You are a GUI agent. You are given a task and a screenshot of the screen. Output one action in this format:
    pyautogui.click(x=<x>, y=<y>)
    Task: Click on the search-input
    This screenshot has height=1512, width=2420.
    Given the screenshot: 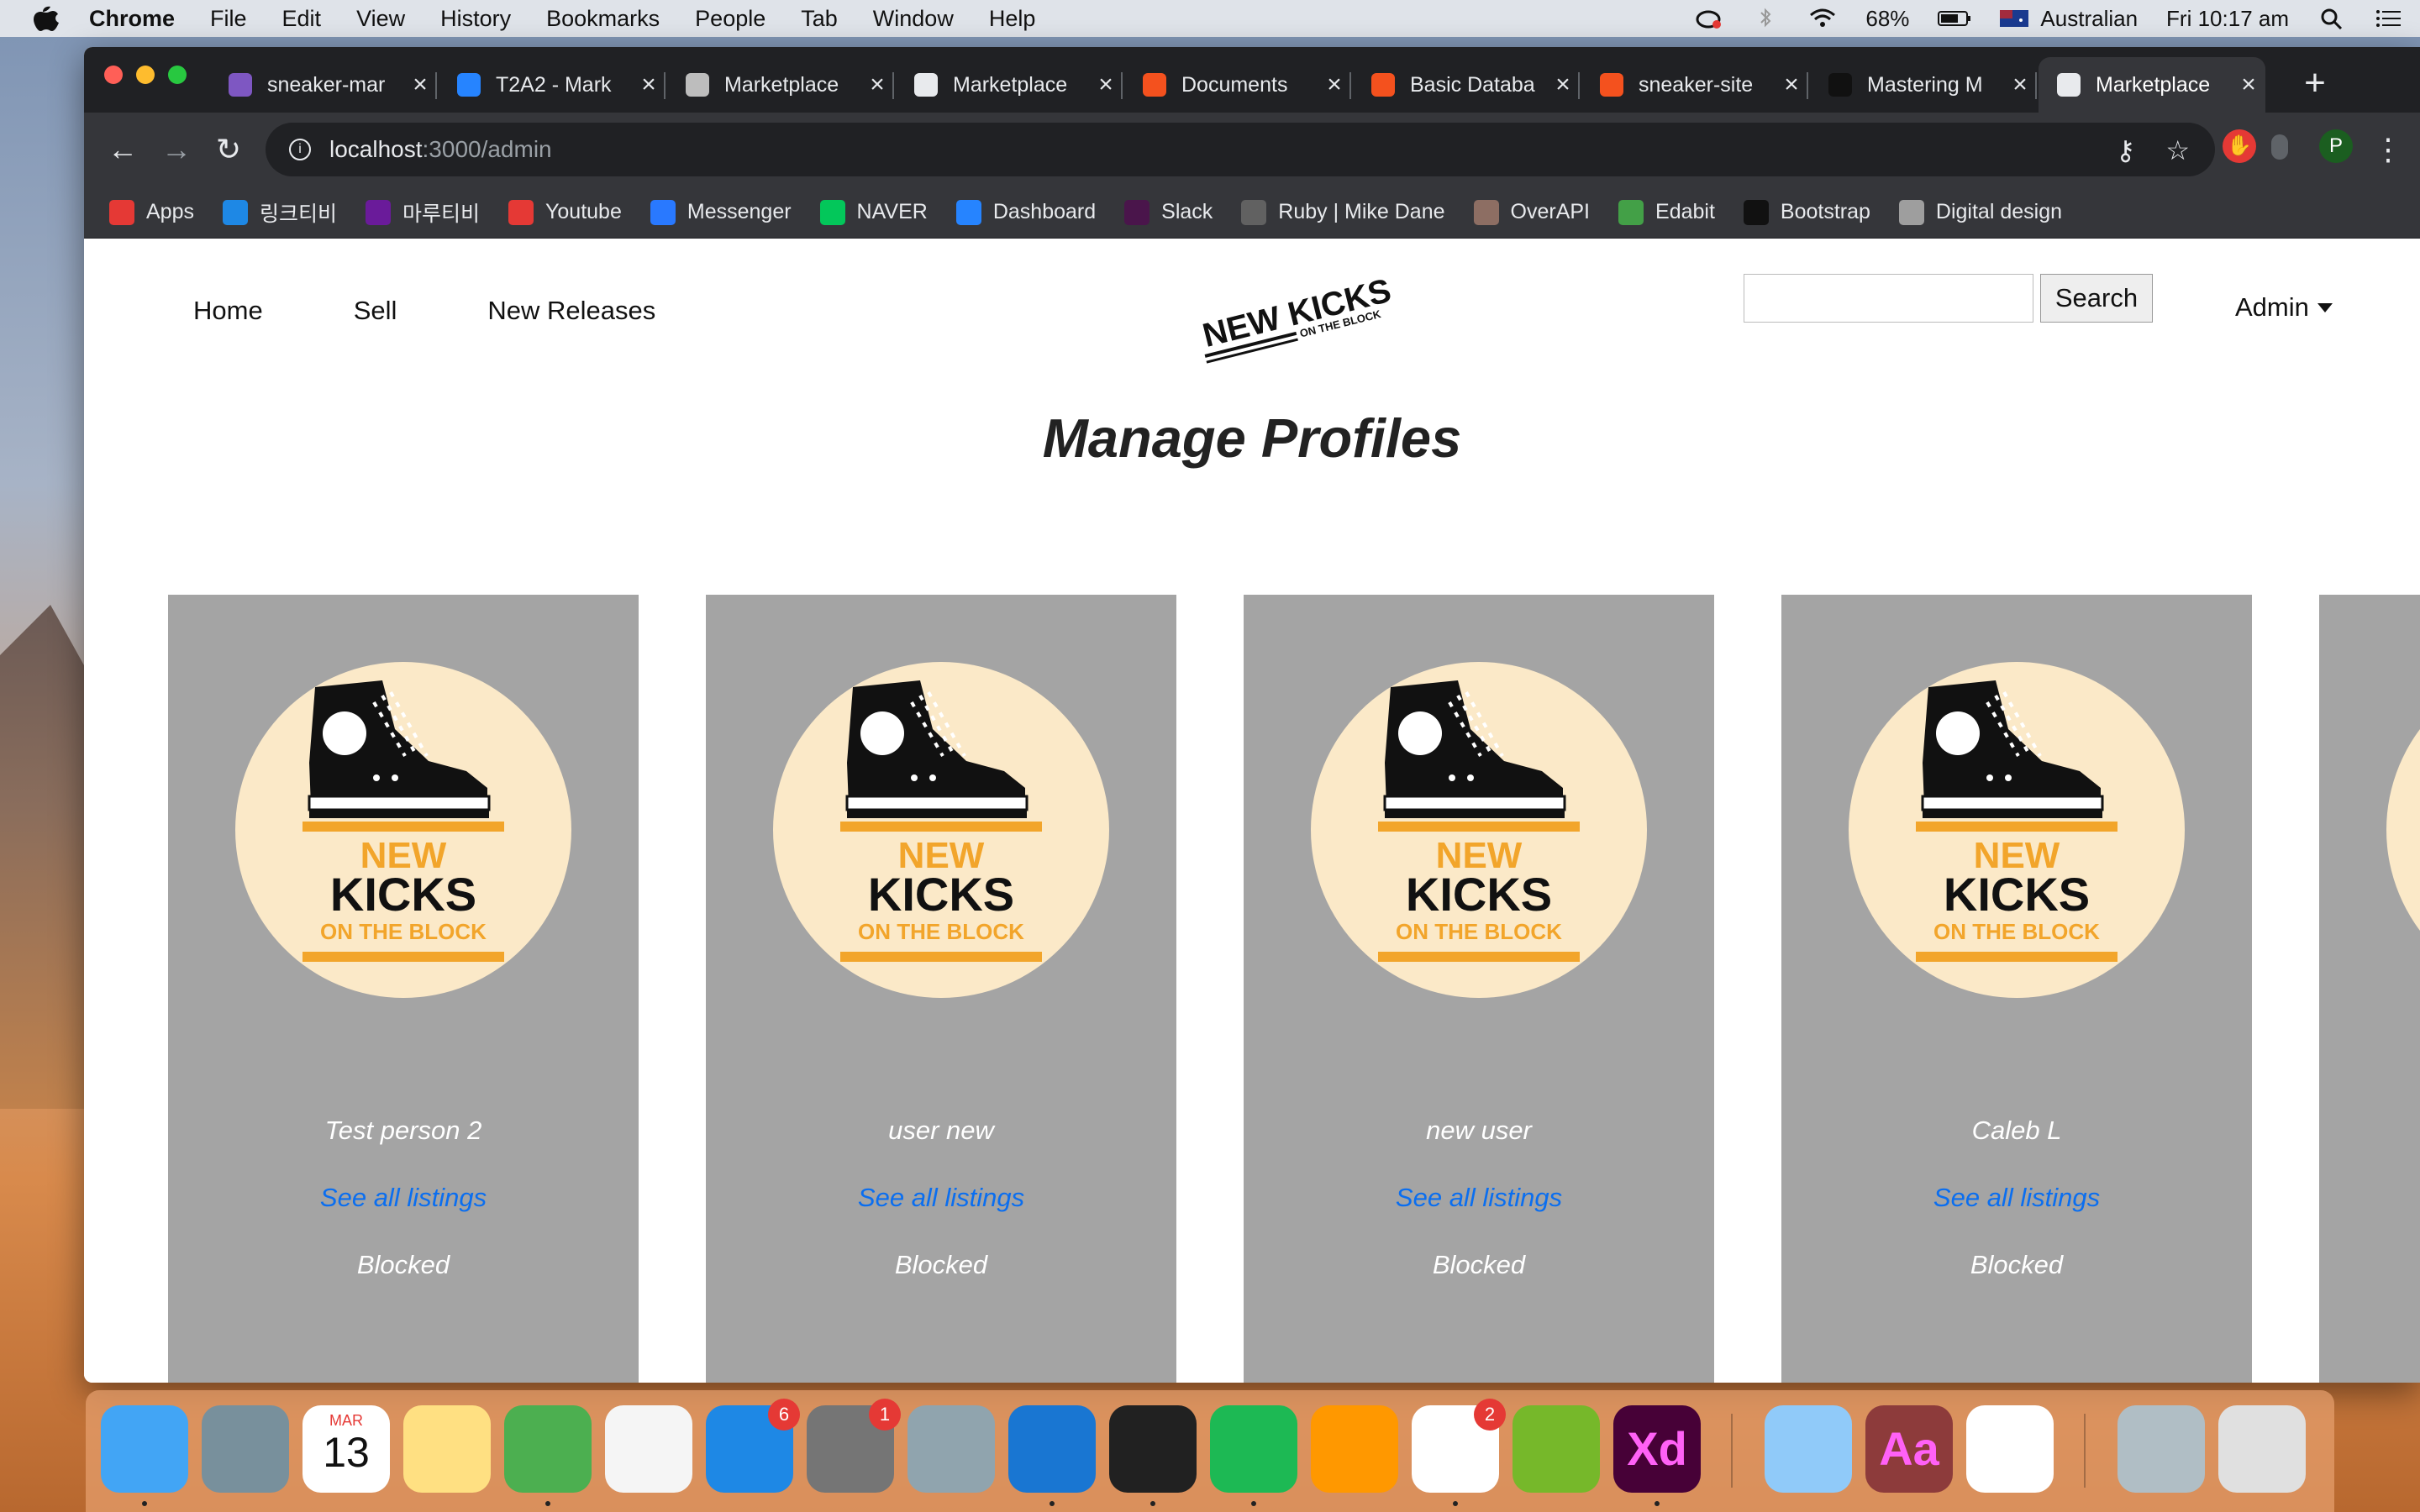 What is the action you would take?
    pyautogui.click(x=1888, y=298)
    